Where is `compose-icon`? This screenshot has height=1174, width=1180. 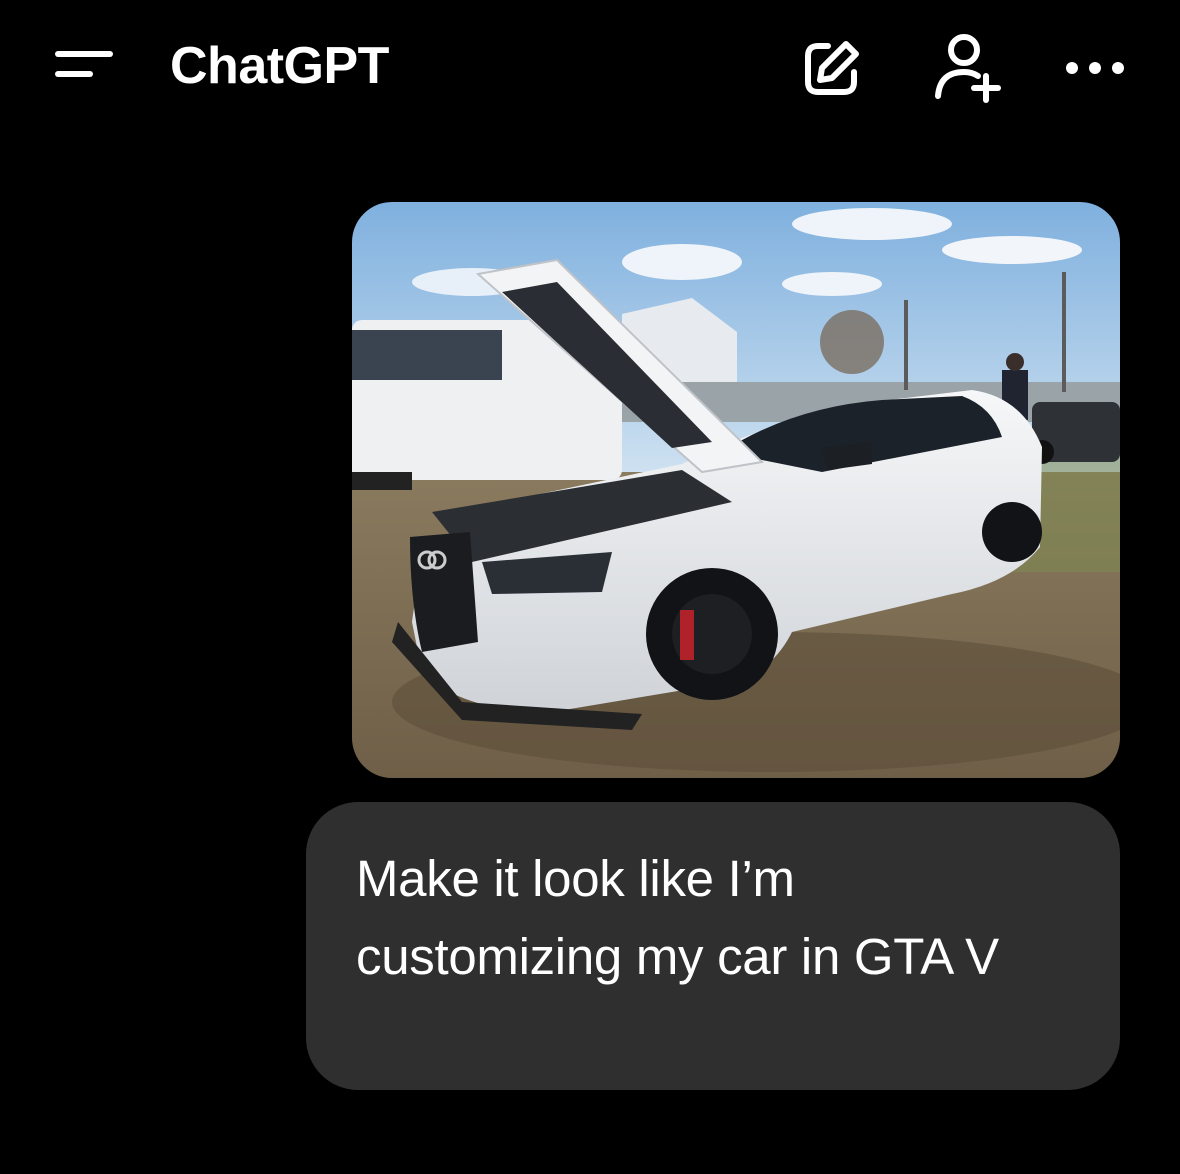
compose-icon is located at coordinates (832, 68).